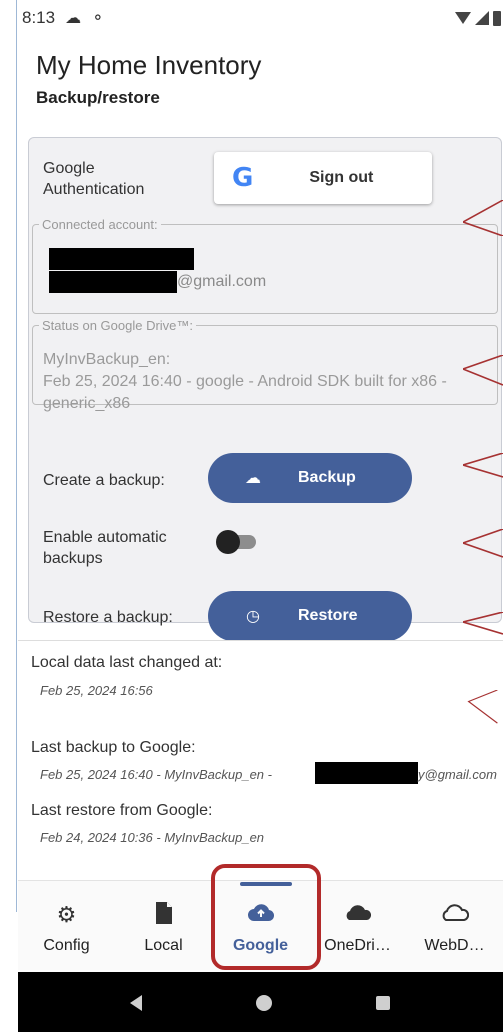 The image size is (503, 1032). Describe the element at coordinates (156, 774) in the screenshot. I see `last-backup-value: Feb 25, 2024 16:40 - MyInvBackup_en -` at that location.